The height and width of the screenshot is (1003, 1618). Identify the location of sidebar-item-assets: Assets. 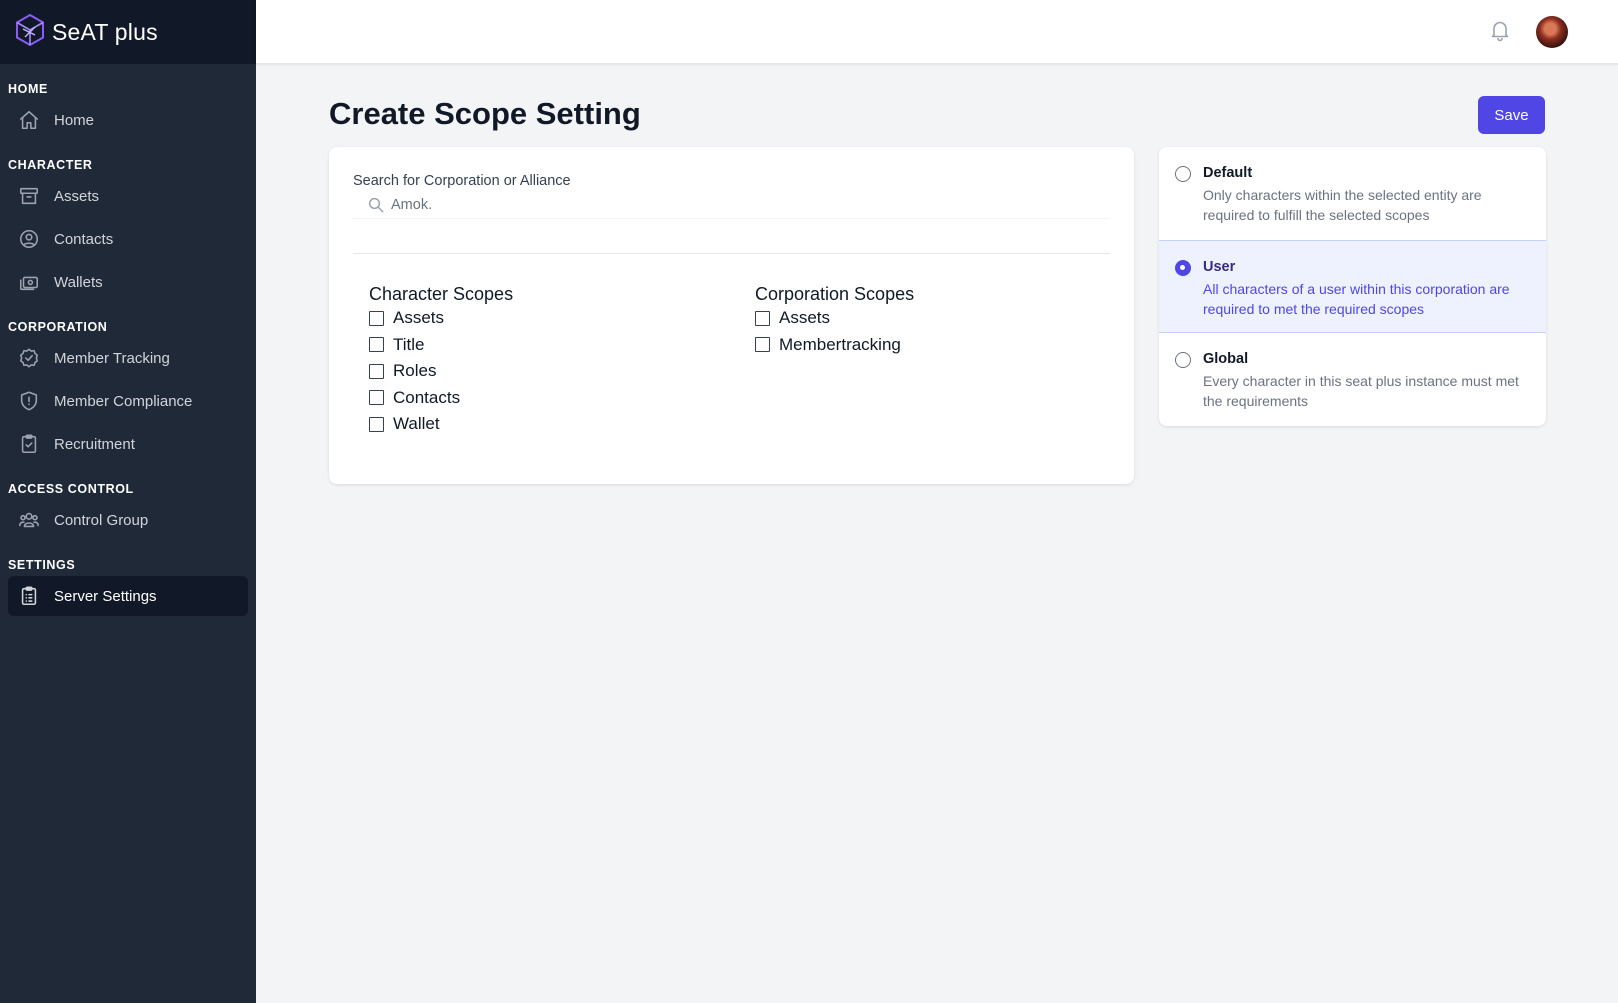
(128, 196).